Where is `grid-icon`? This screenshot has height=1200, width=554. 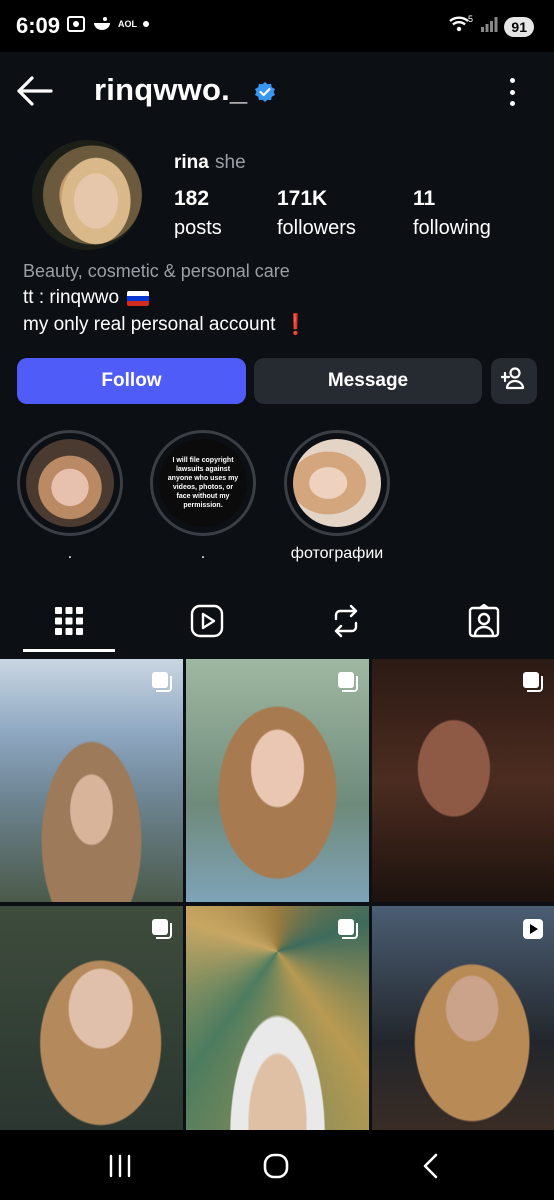
grid-icon is located at coordinates (69, 621).